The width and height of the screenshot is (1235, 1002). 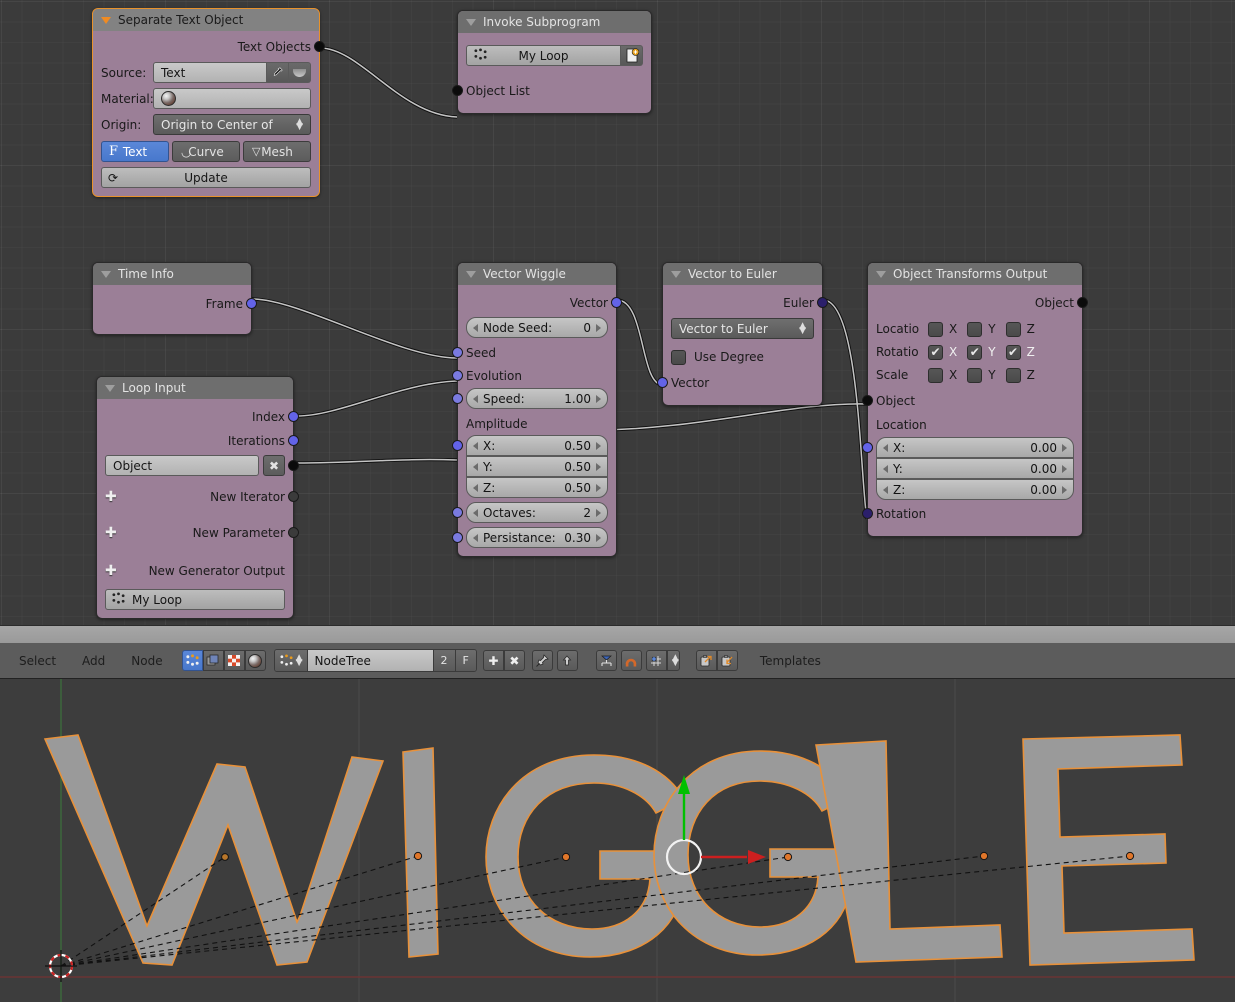 I want to click on socket-vector-output, so click(x=616, y=302).